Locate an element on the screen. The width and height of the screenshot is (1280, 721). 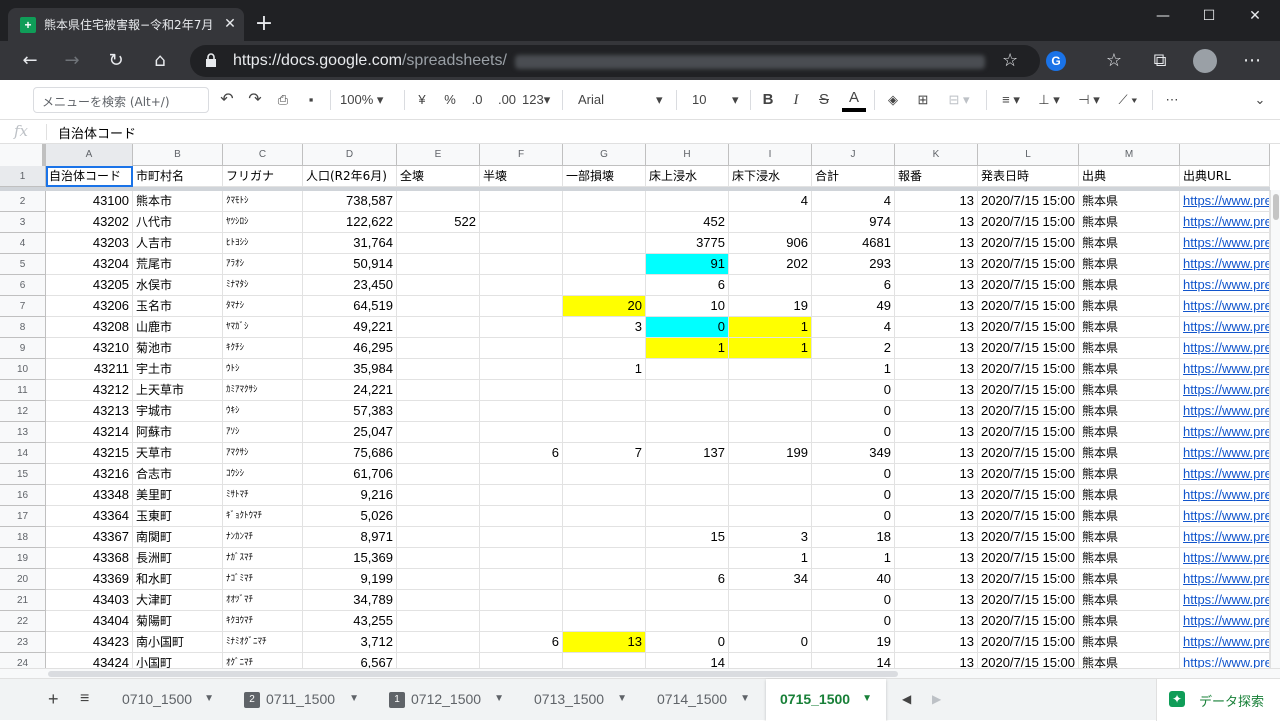
scroll-tabs-left-icon: ◀ is located at coordinates (908, 700).